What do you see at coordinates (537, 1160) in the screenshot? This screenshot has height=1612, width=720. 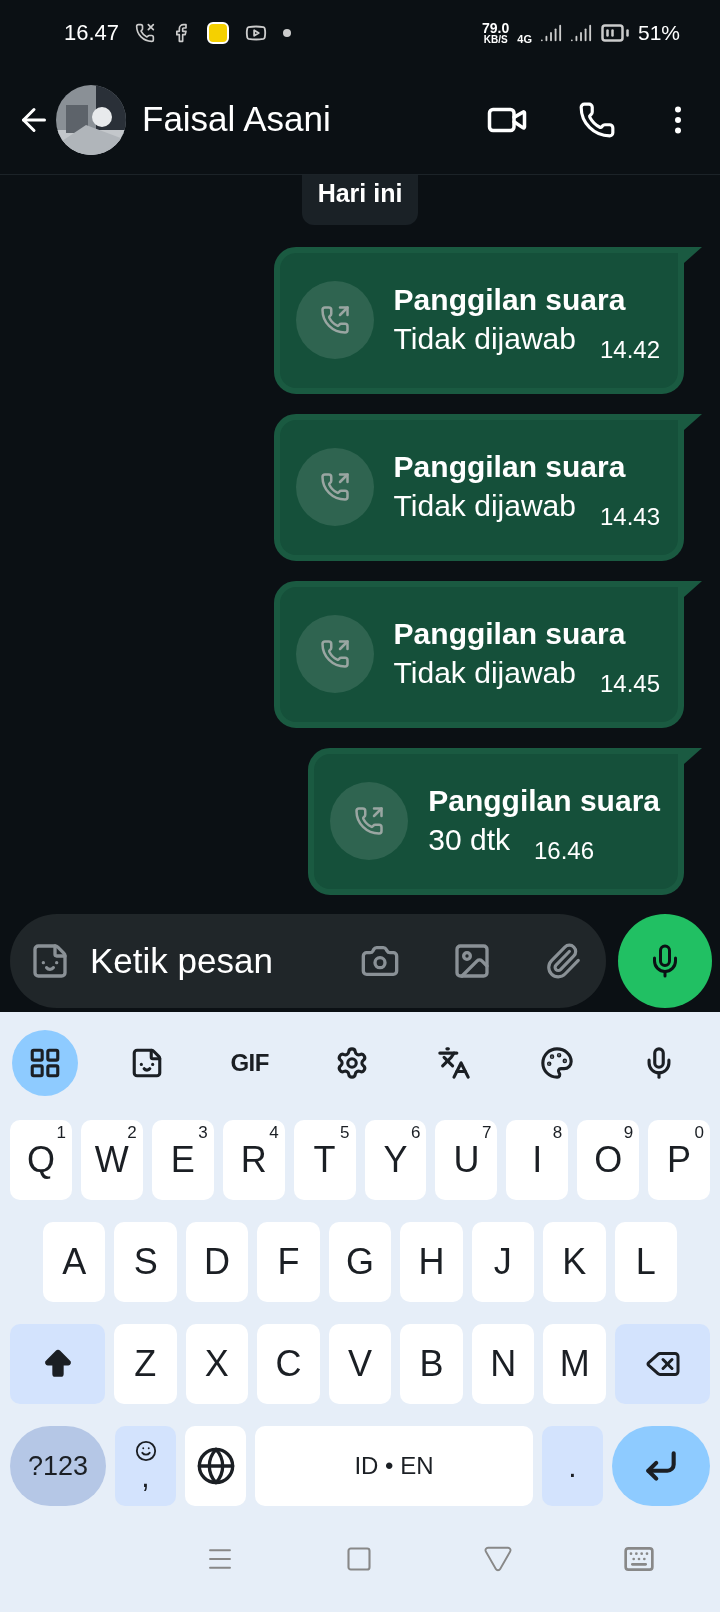 I see `letter-key: I 8` at bounding box center [537, 1160].